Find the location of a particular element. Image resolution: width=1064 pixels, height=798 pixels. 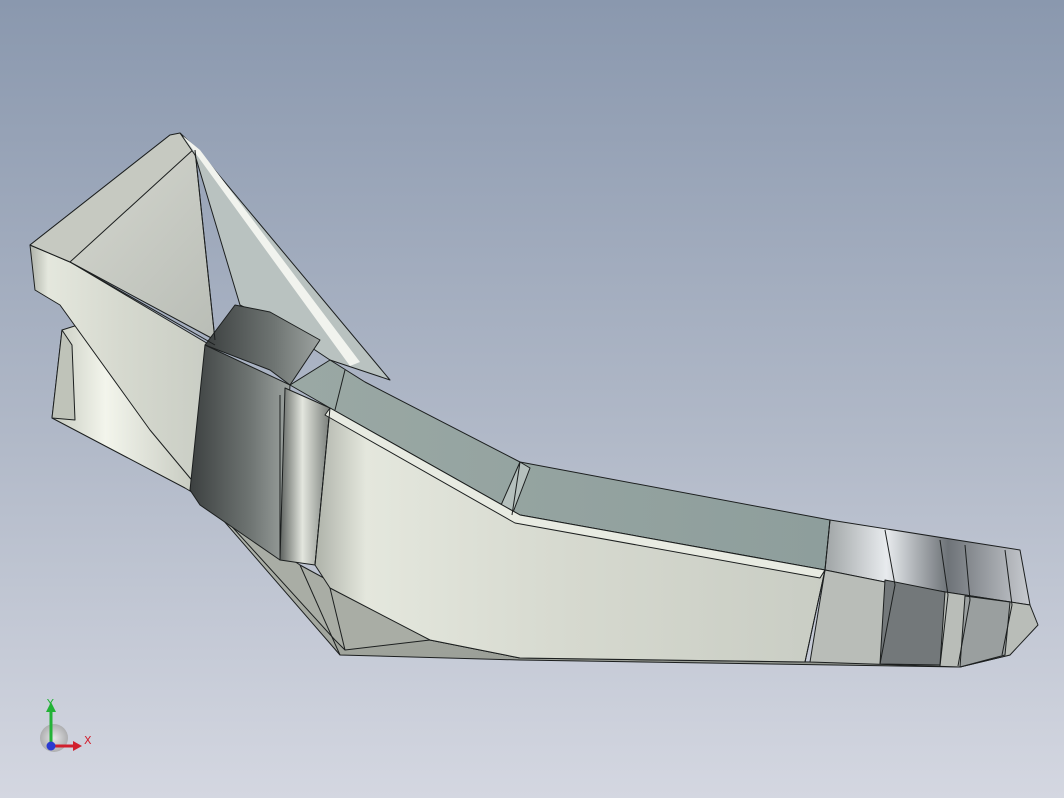

tip-front-shade is located at coordinates (912, 622).